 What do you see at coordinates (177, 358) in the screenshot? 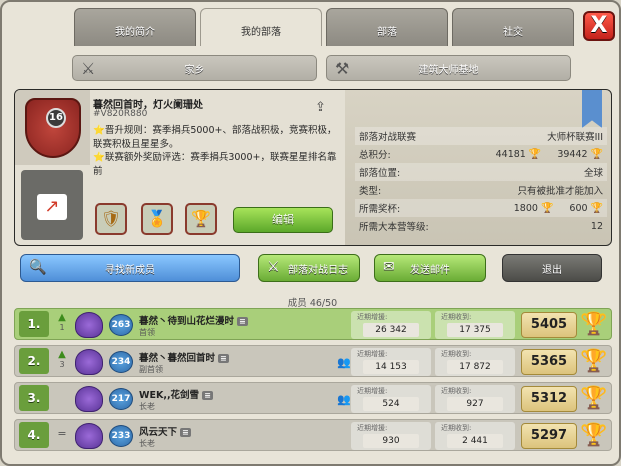
I see `member-name-text: 暮然丶暮然回首时` at bounding box center [177, 358].